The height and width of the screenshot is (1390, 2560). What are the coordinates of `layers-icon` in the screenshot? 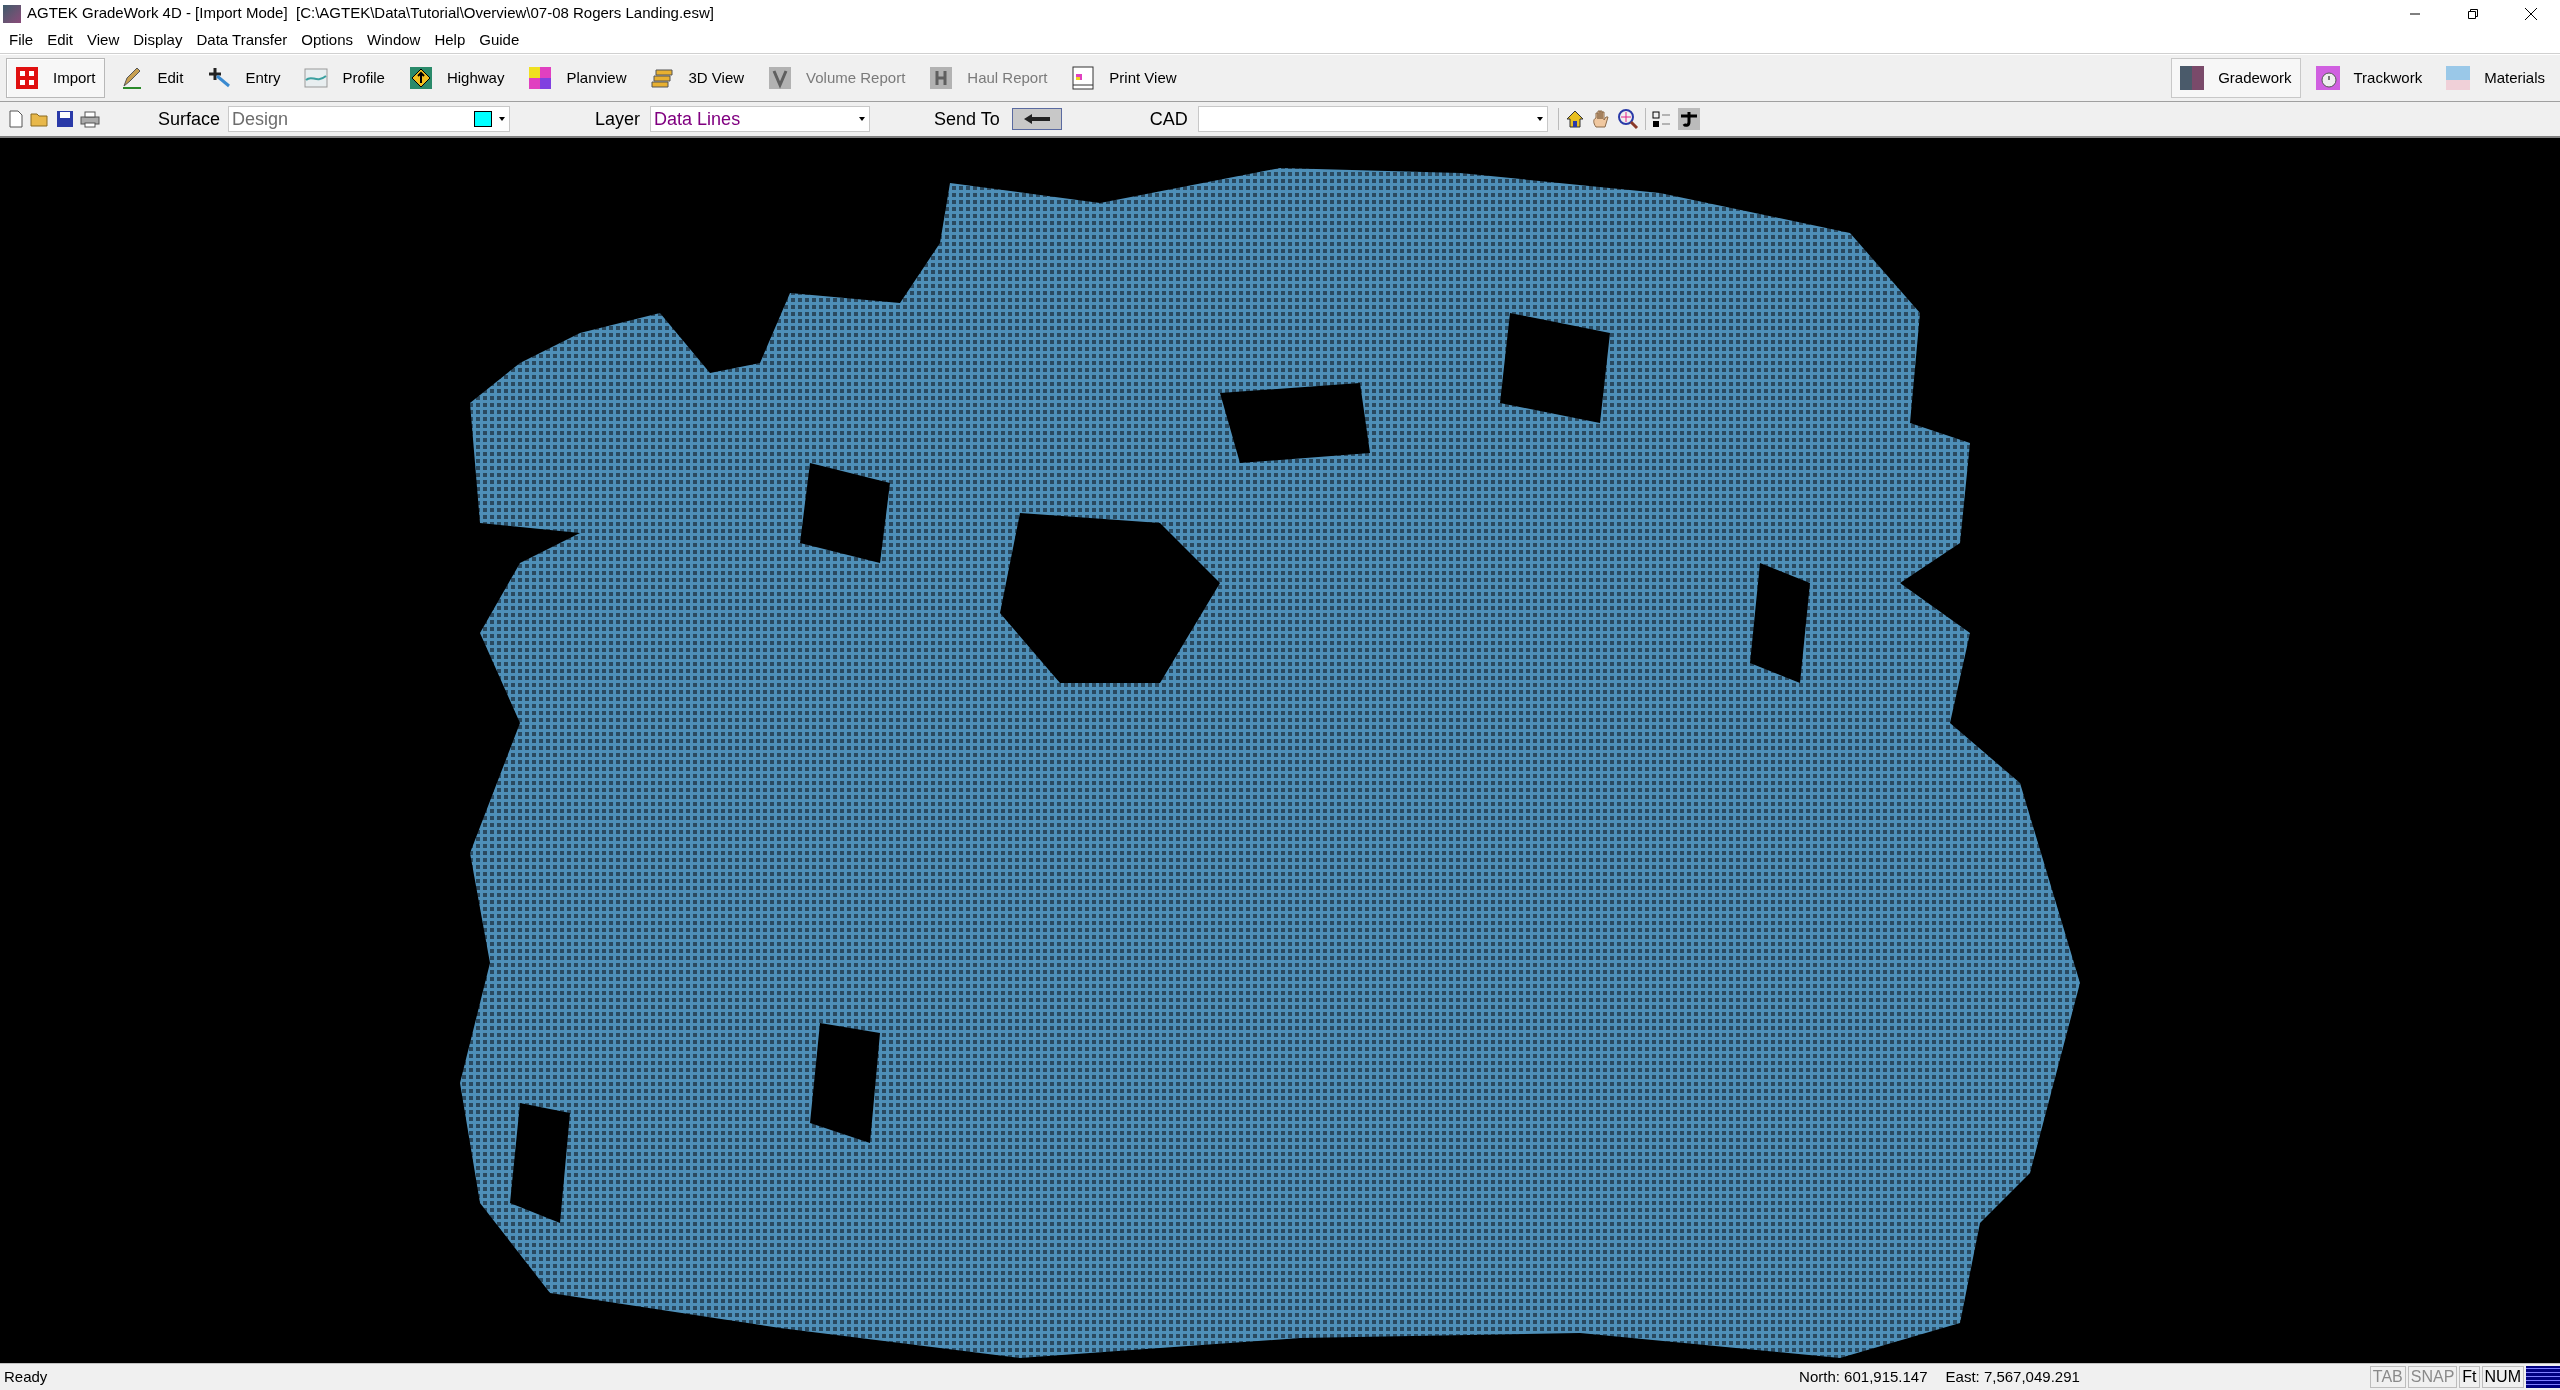 It's located at (662, 78).